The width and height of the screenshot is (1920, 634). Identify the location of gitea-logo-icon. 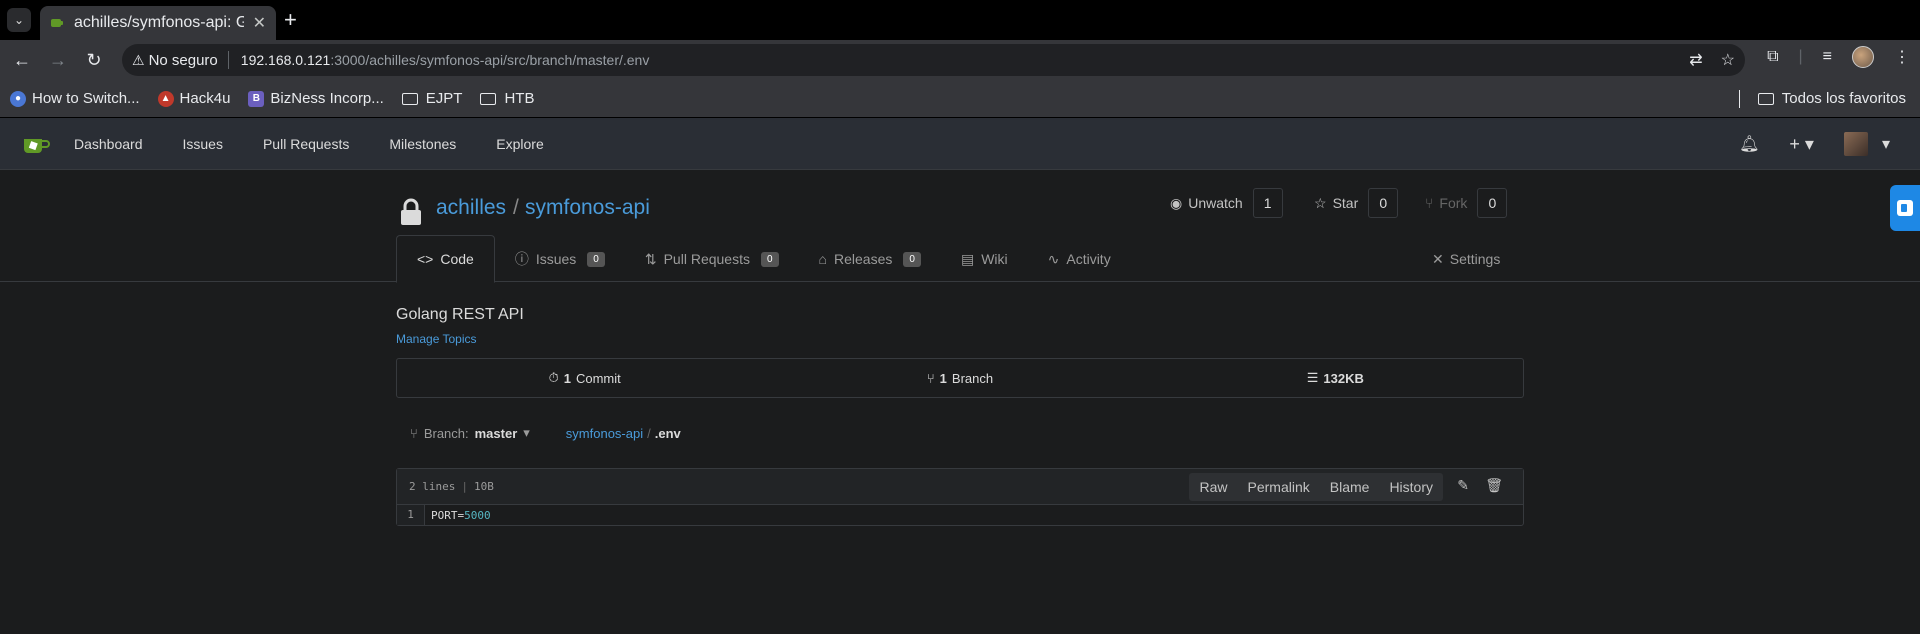
(36, 144).